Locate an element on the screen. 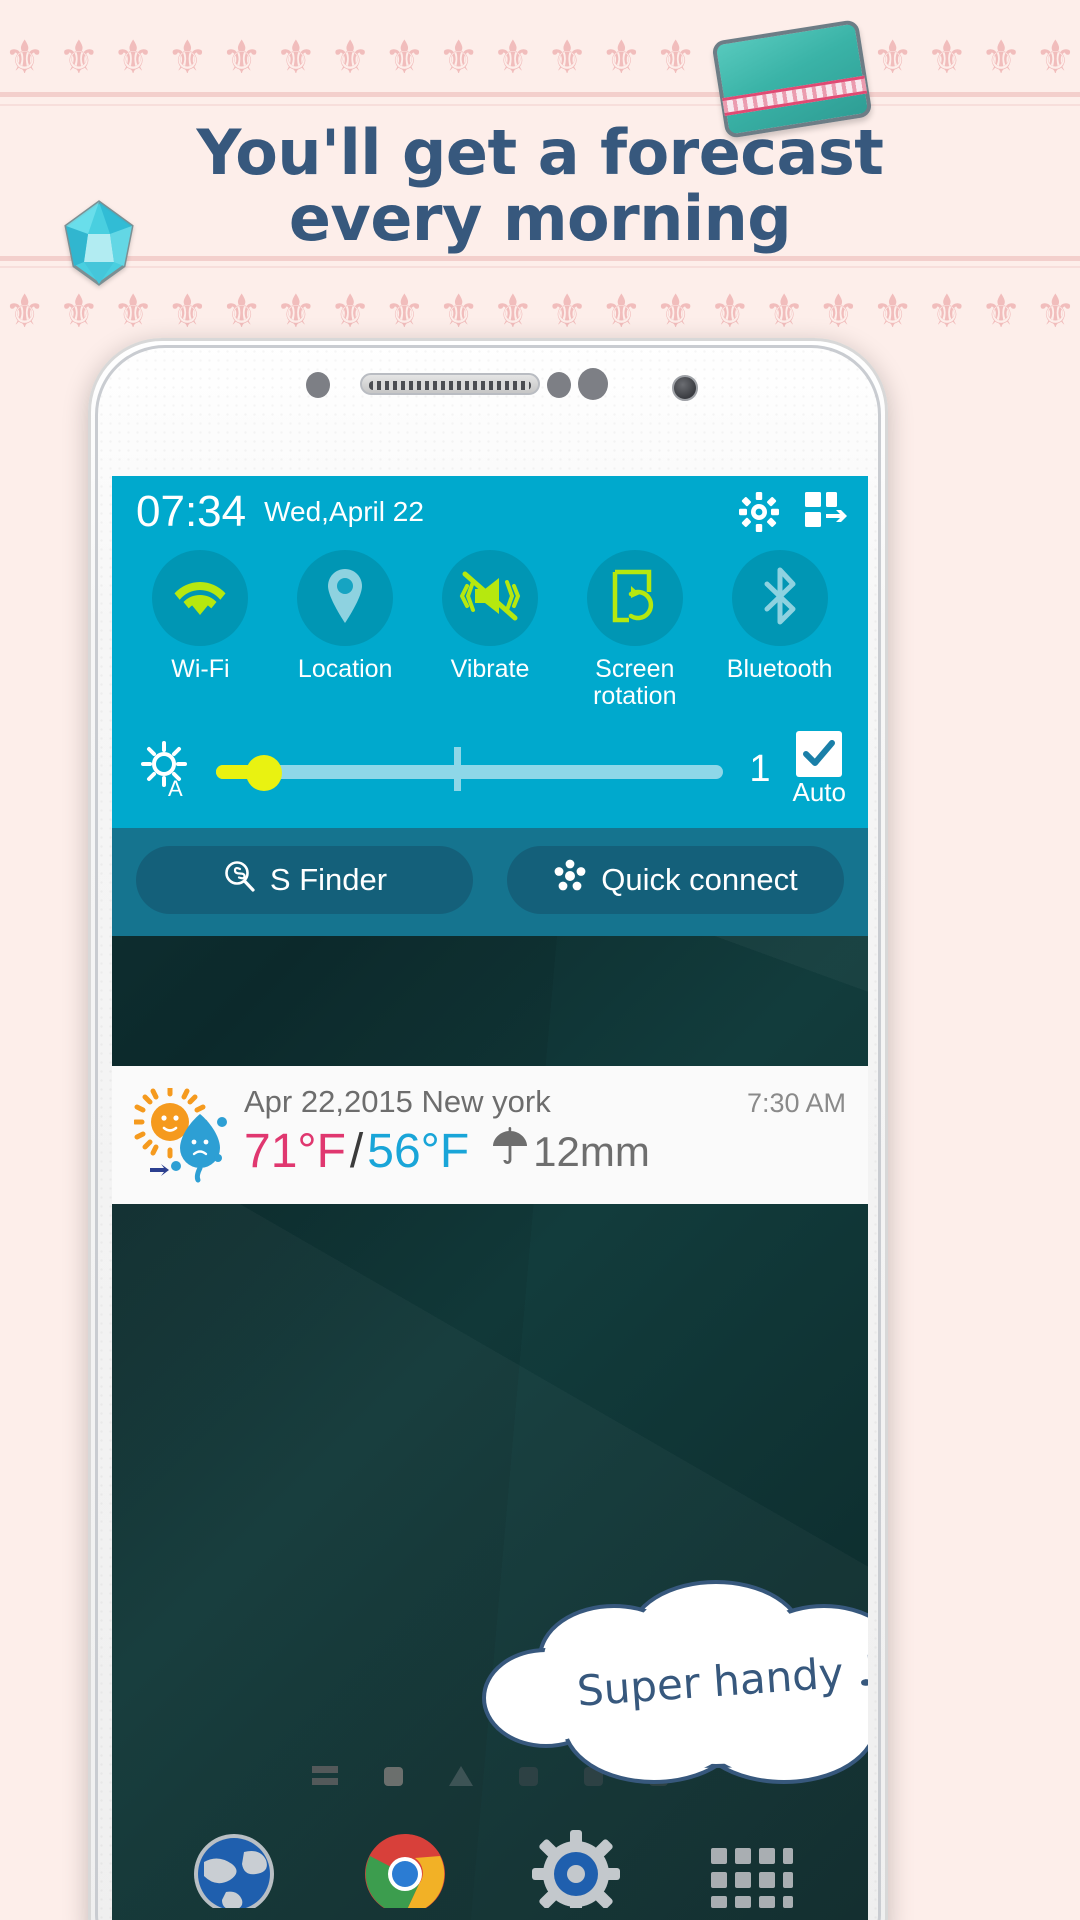 The image size is (1080, 1920). toggle-rotation-label-1: Screen is located at coordinates (635, 669).